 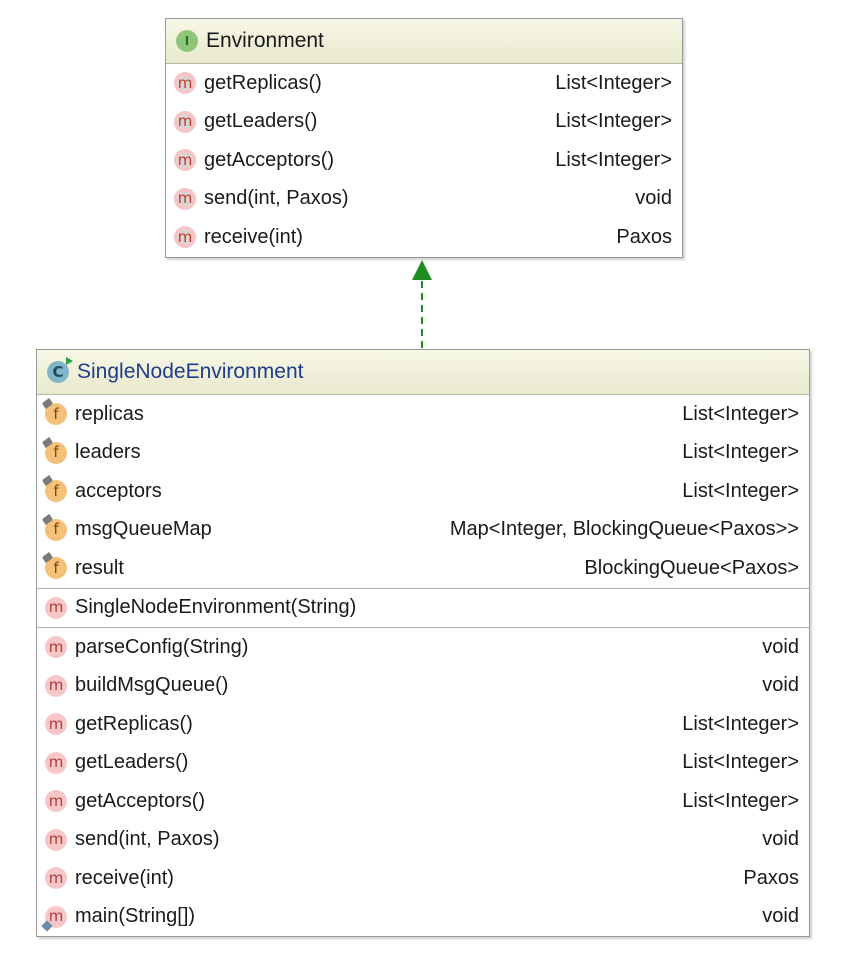 What do you see at coordinates (423, 568) in the screenshot?
I see `field-row: f result BlockingQueue<Paxos>` at bounding box center [423, 568].